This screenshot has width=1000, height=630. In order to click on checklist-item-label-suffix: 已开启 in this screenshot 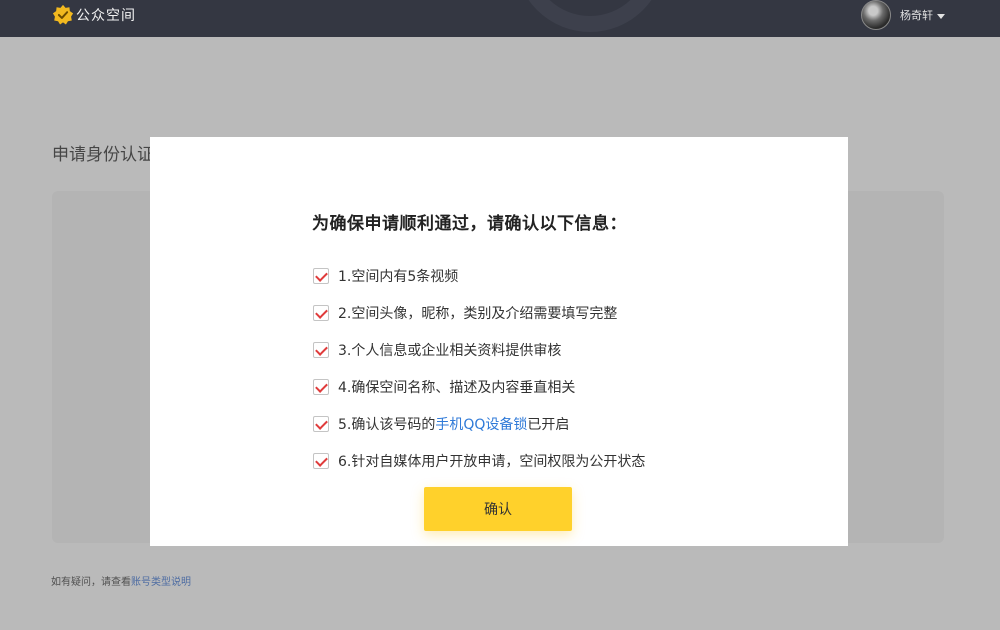, I will do `click(548, 424)`.